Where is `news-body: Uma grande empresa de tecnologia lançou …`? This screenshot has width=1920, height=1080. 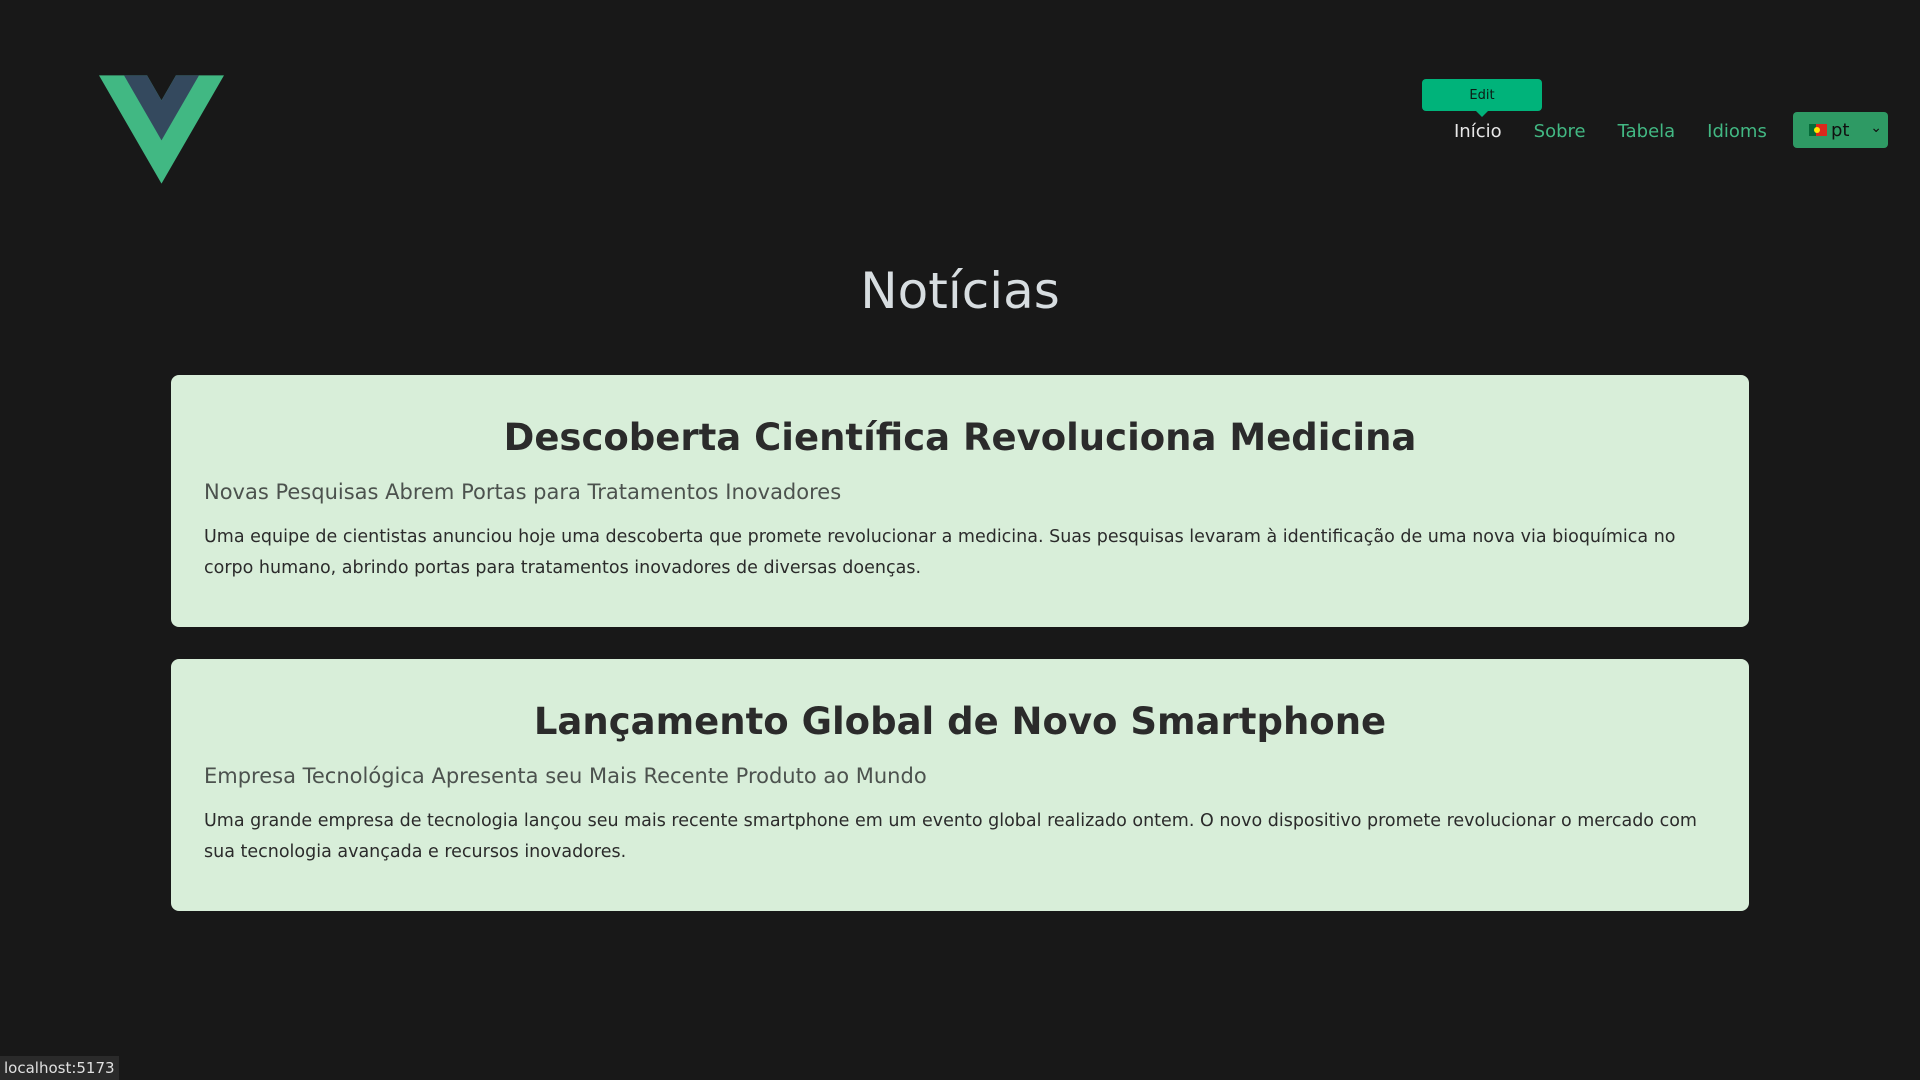 news-body: Uma grande empresa de tecnologia lançou … is located at coordinates (950, 836).